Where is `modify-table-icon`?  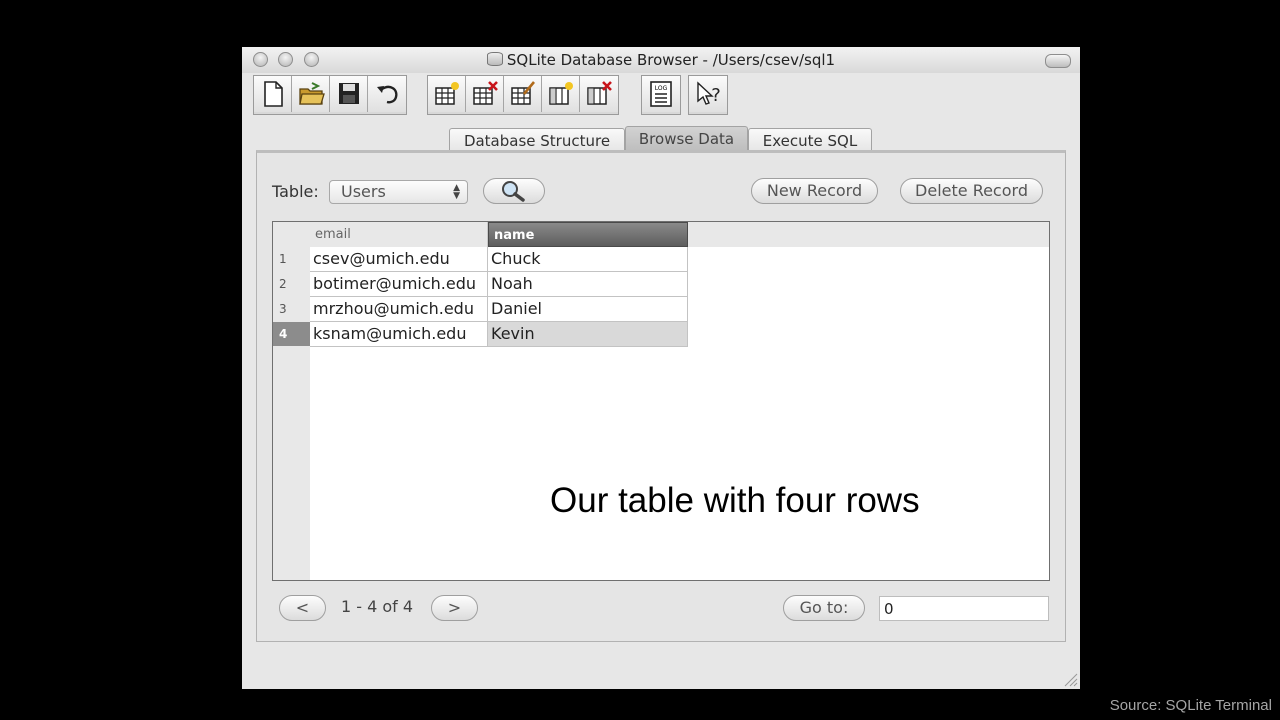 modify-table-icon is located at coordinates (523, 93).